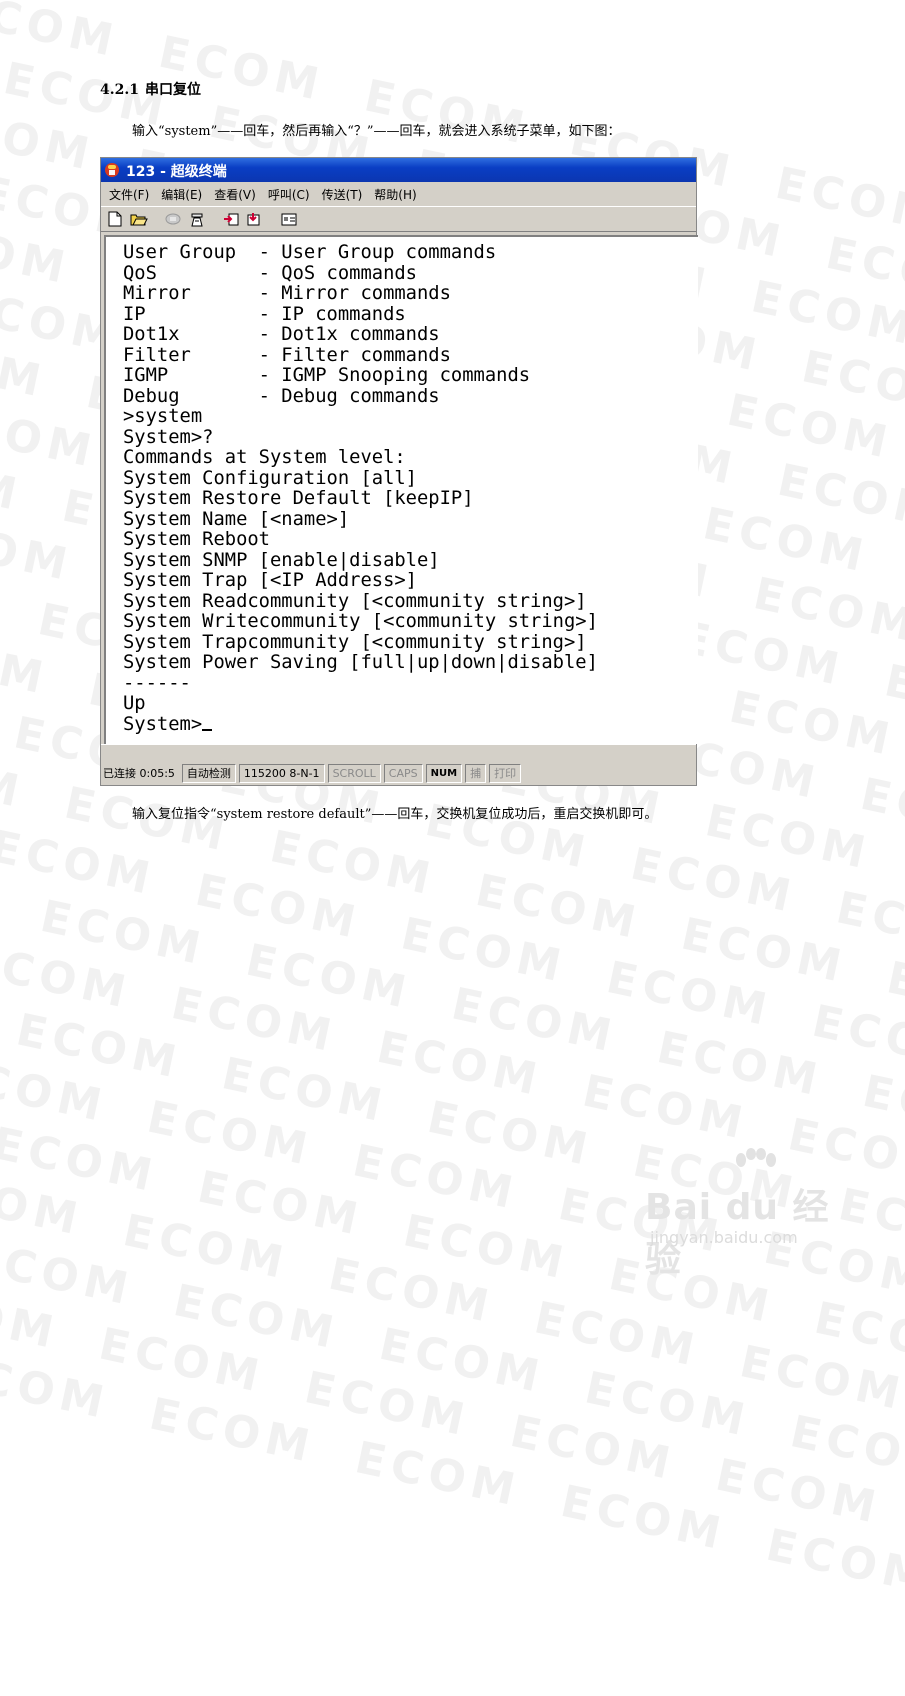 The image size is (905, 1696). What do you see at coordinates (270, 580) in the screenshot?
I see `terminal-line: System Trap [<IP Address>]` at bounding box center [270, 580].